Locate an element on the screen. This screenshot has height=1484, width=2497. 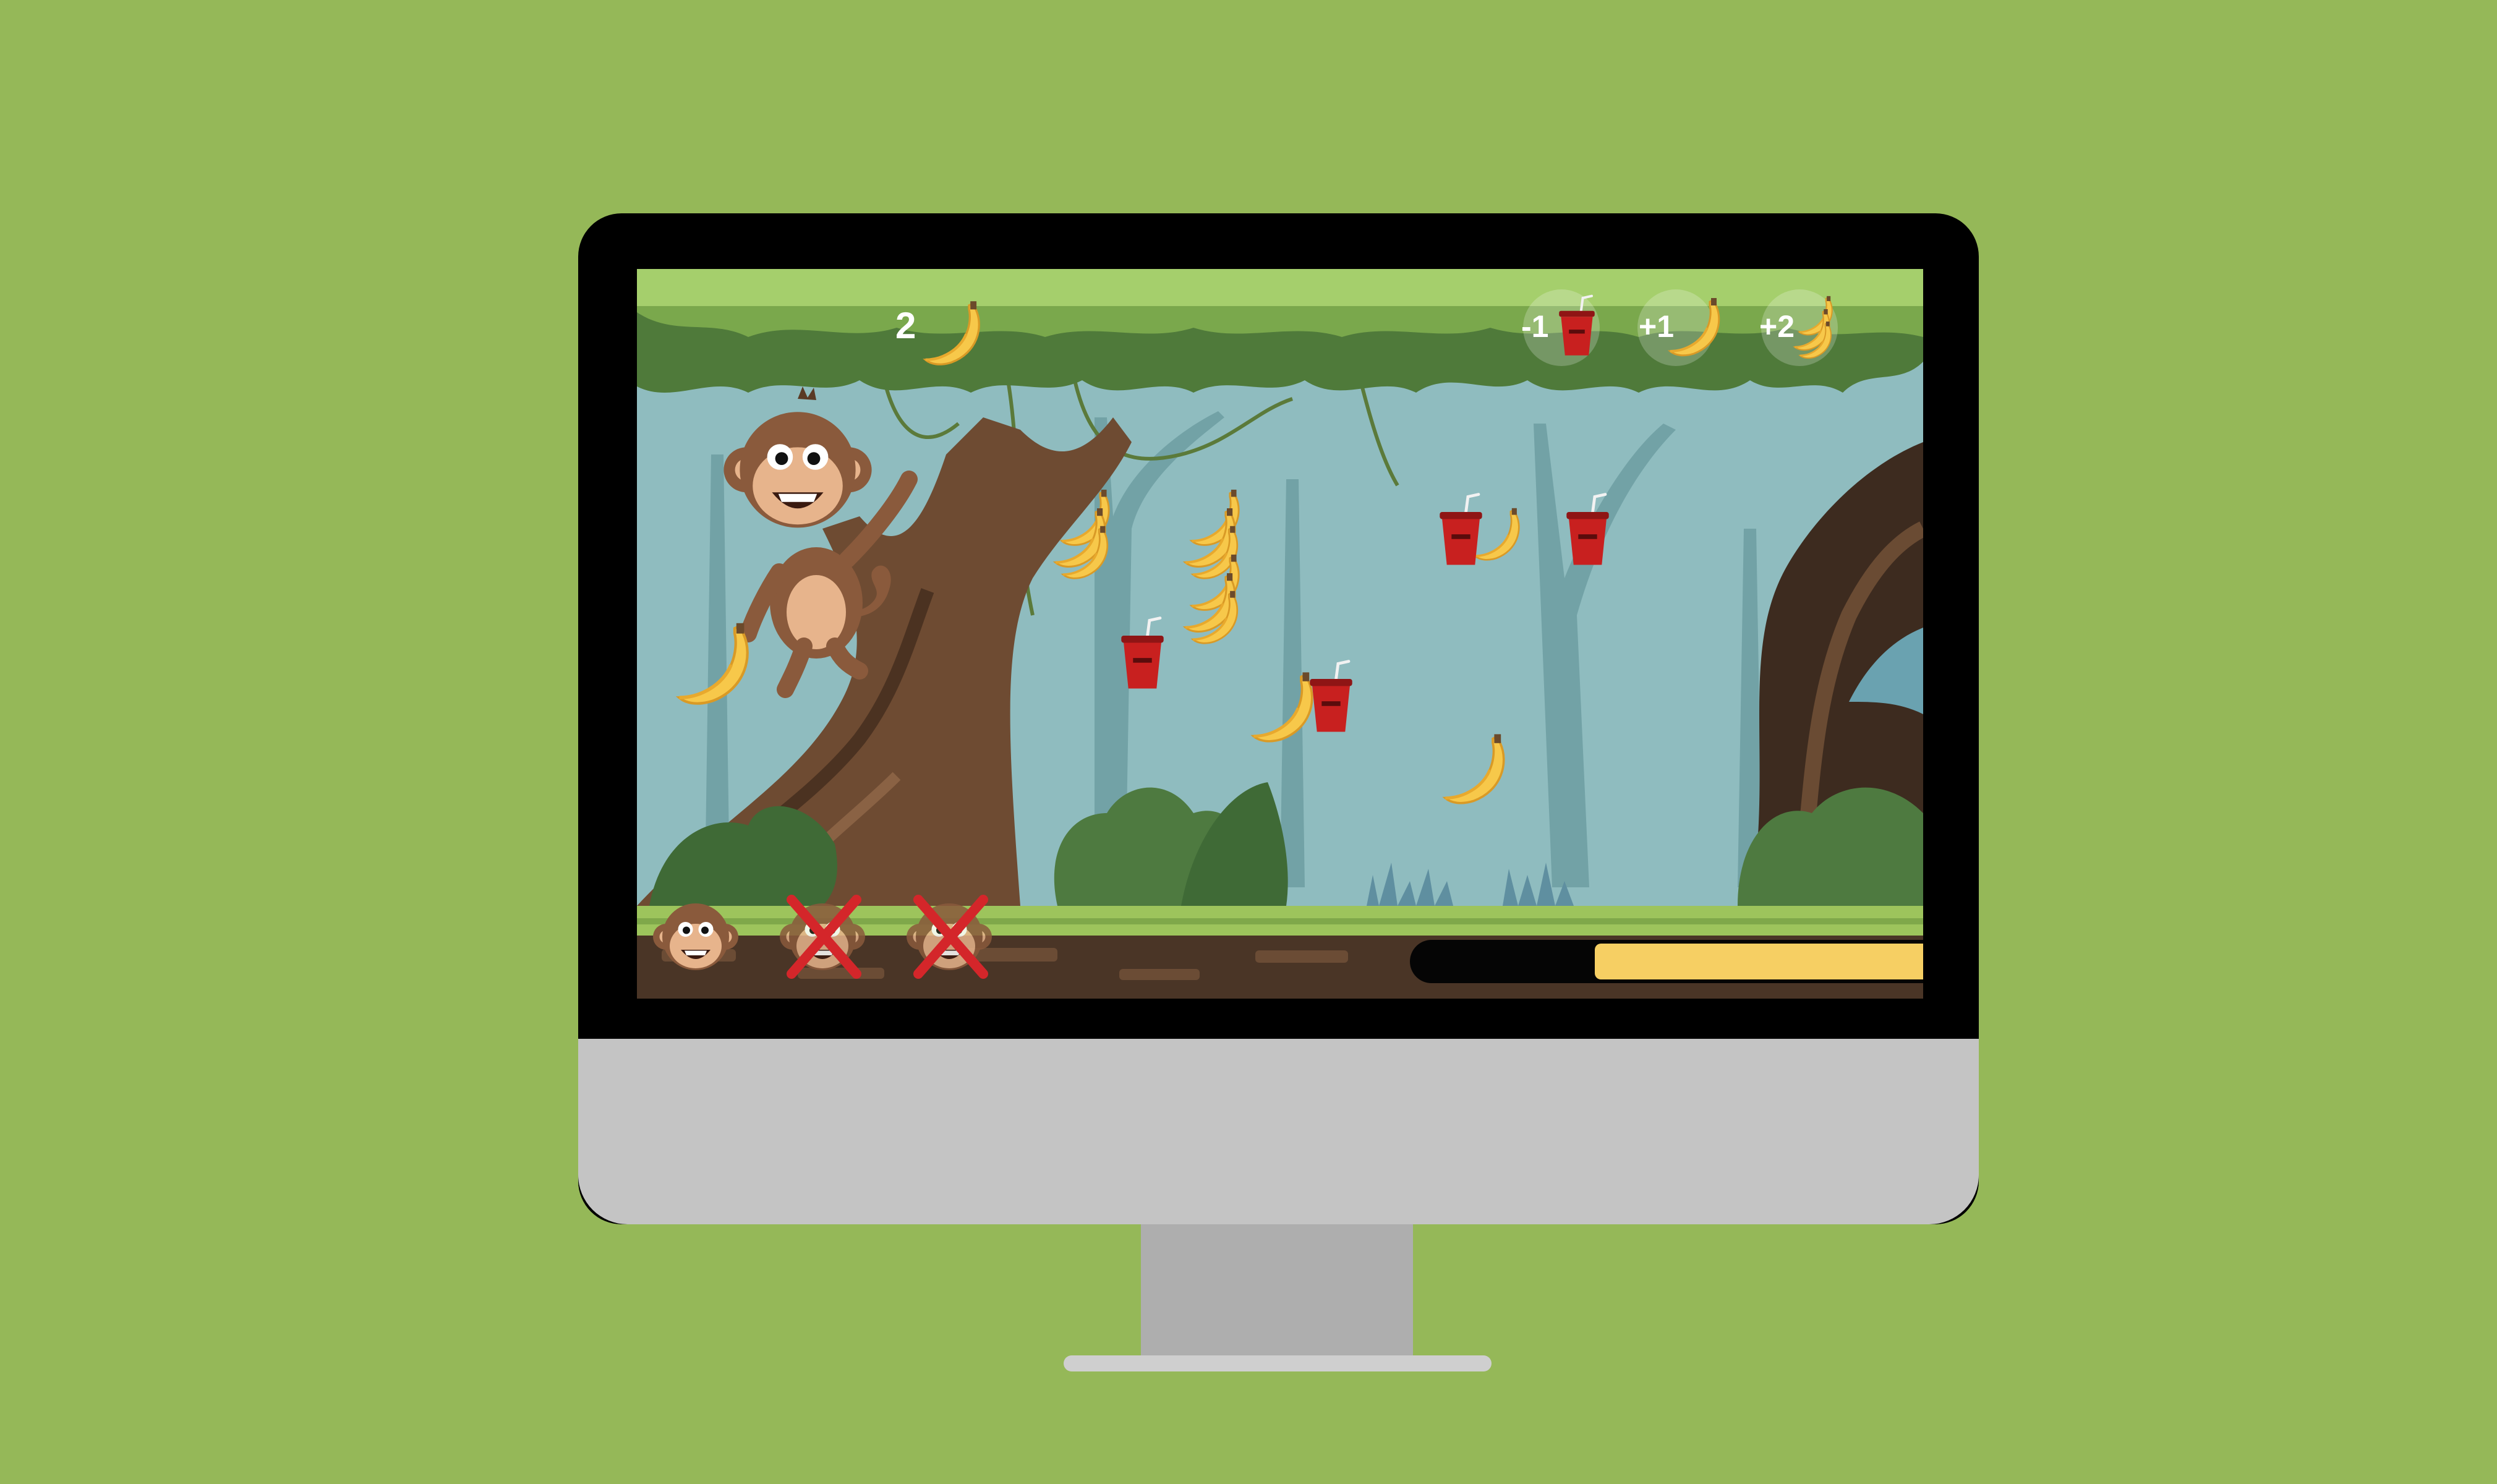
legend-cup-label: -1 is located at coordinates (1535, 326).